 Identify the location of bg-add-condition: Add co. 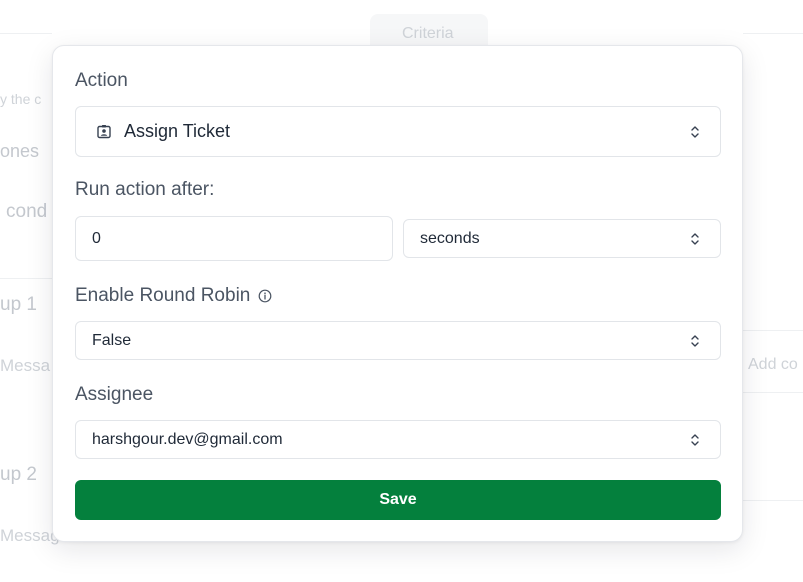
(773, 364).